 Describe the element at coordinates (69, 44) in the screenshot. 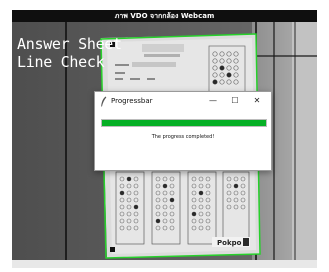

I see `overlay-answer-sheet: Answer Sheet` at that location.